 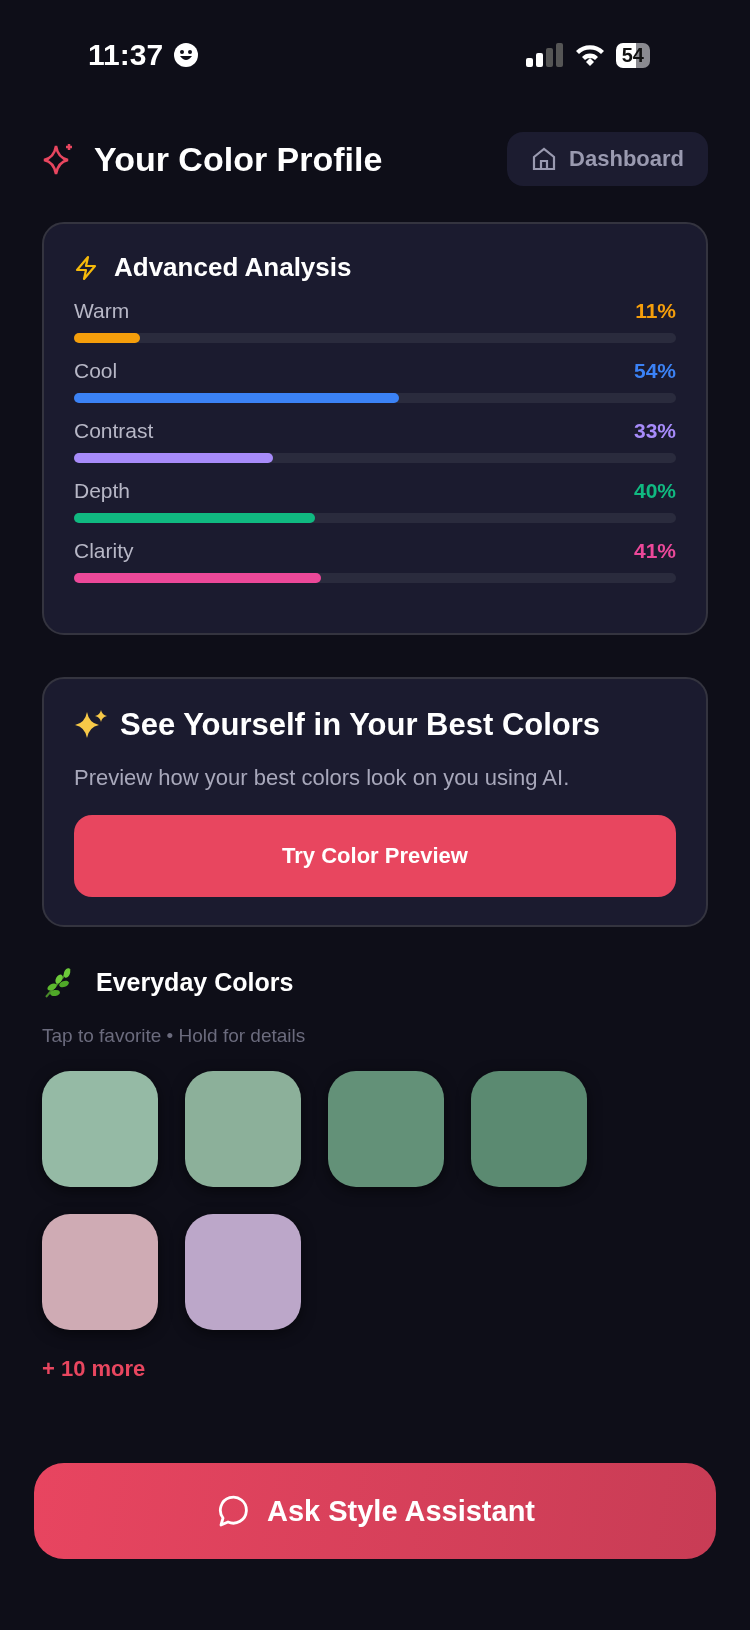 I want to click on home-icon, so click(x=544, y=159).